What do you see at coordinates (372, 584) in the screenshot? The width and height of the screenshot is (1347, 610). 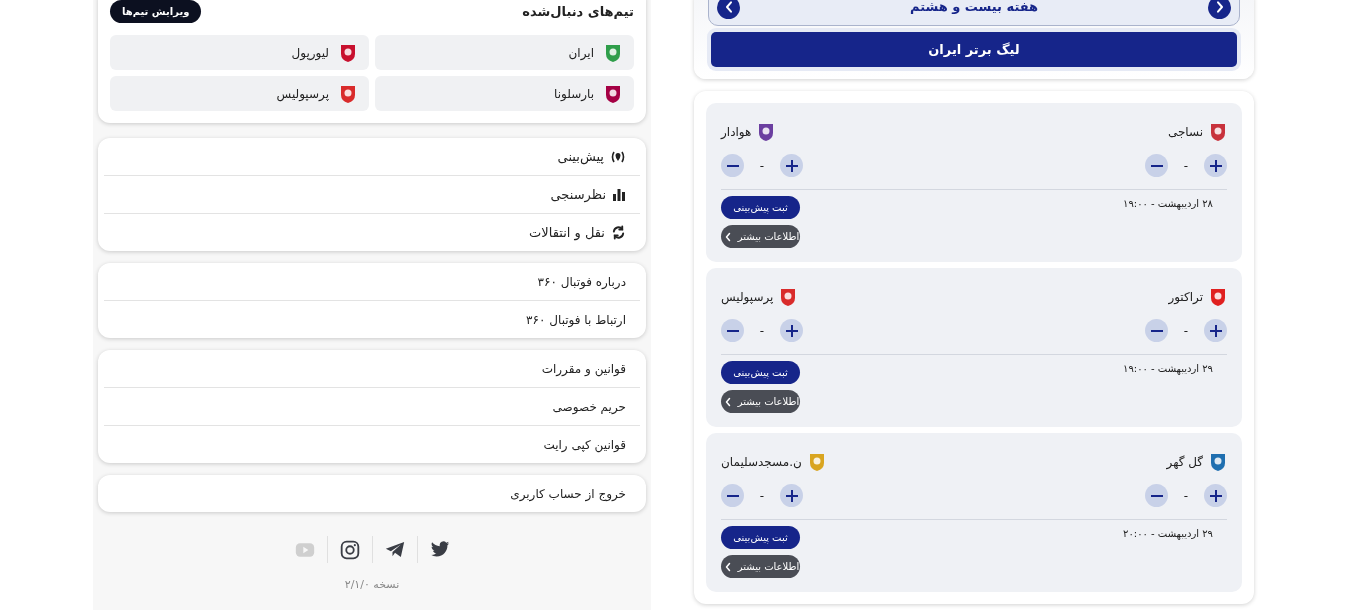 I see `version-label: نسخه ۲/۱/۰` at bounding box center [372, 584].